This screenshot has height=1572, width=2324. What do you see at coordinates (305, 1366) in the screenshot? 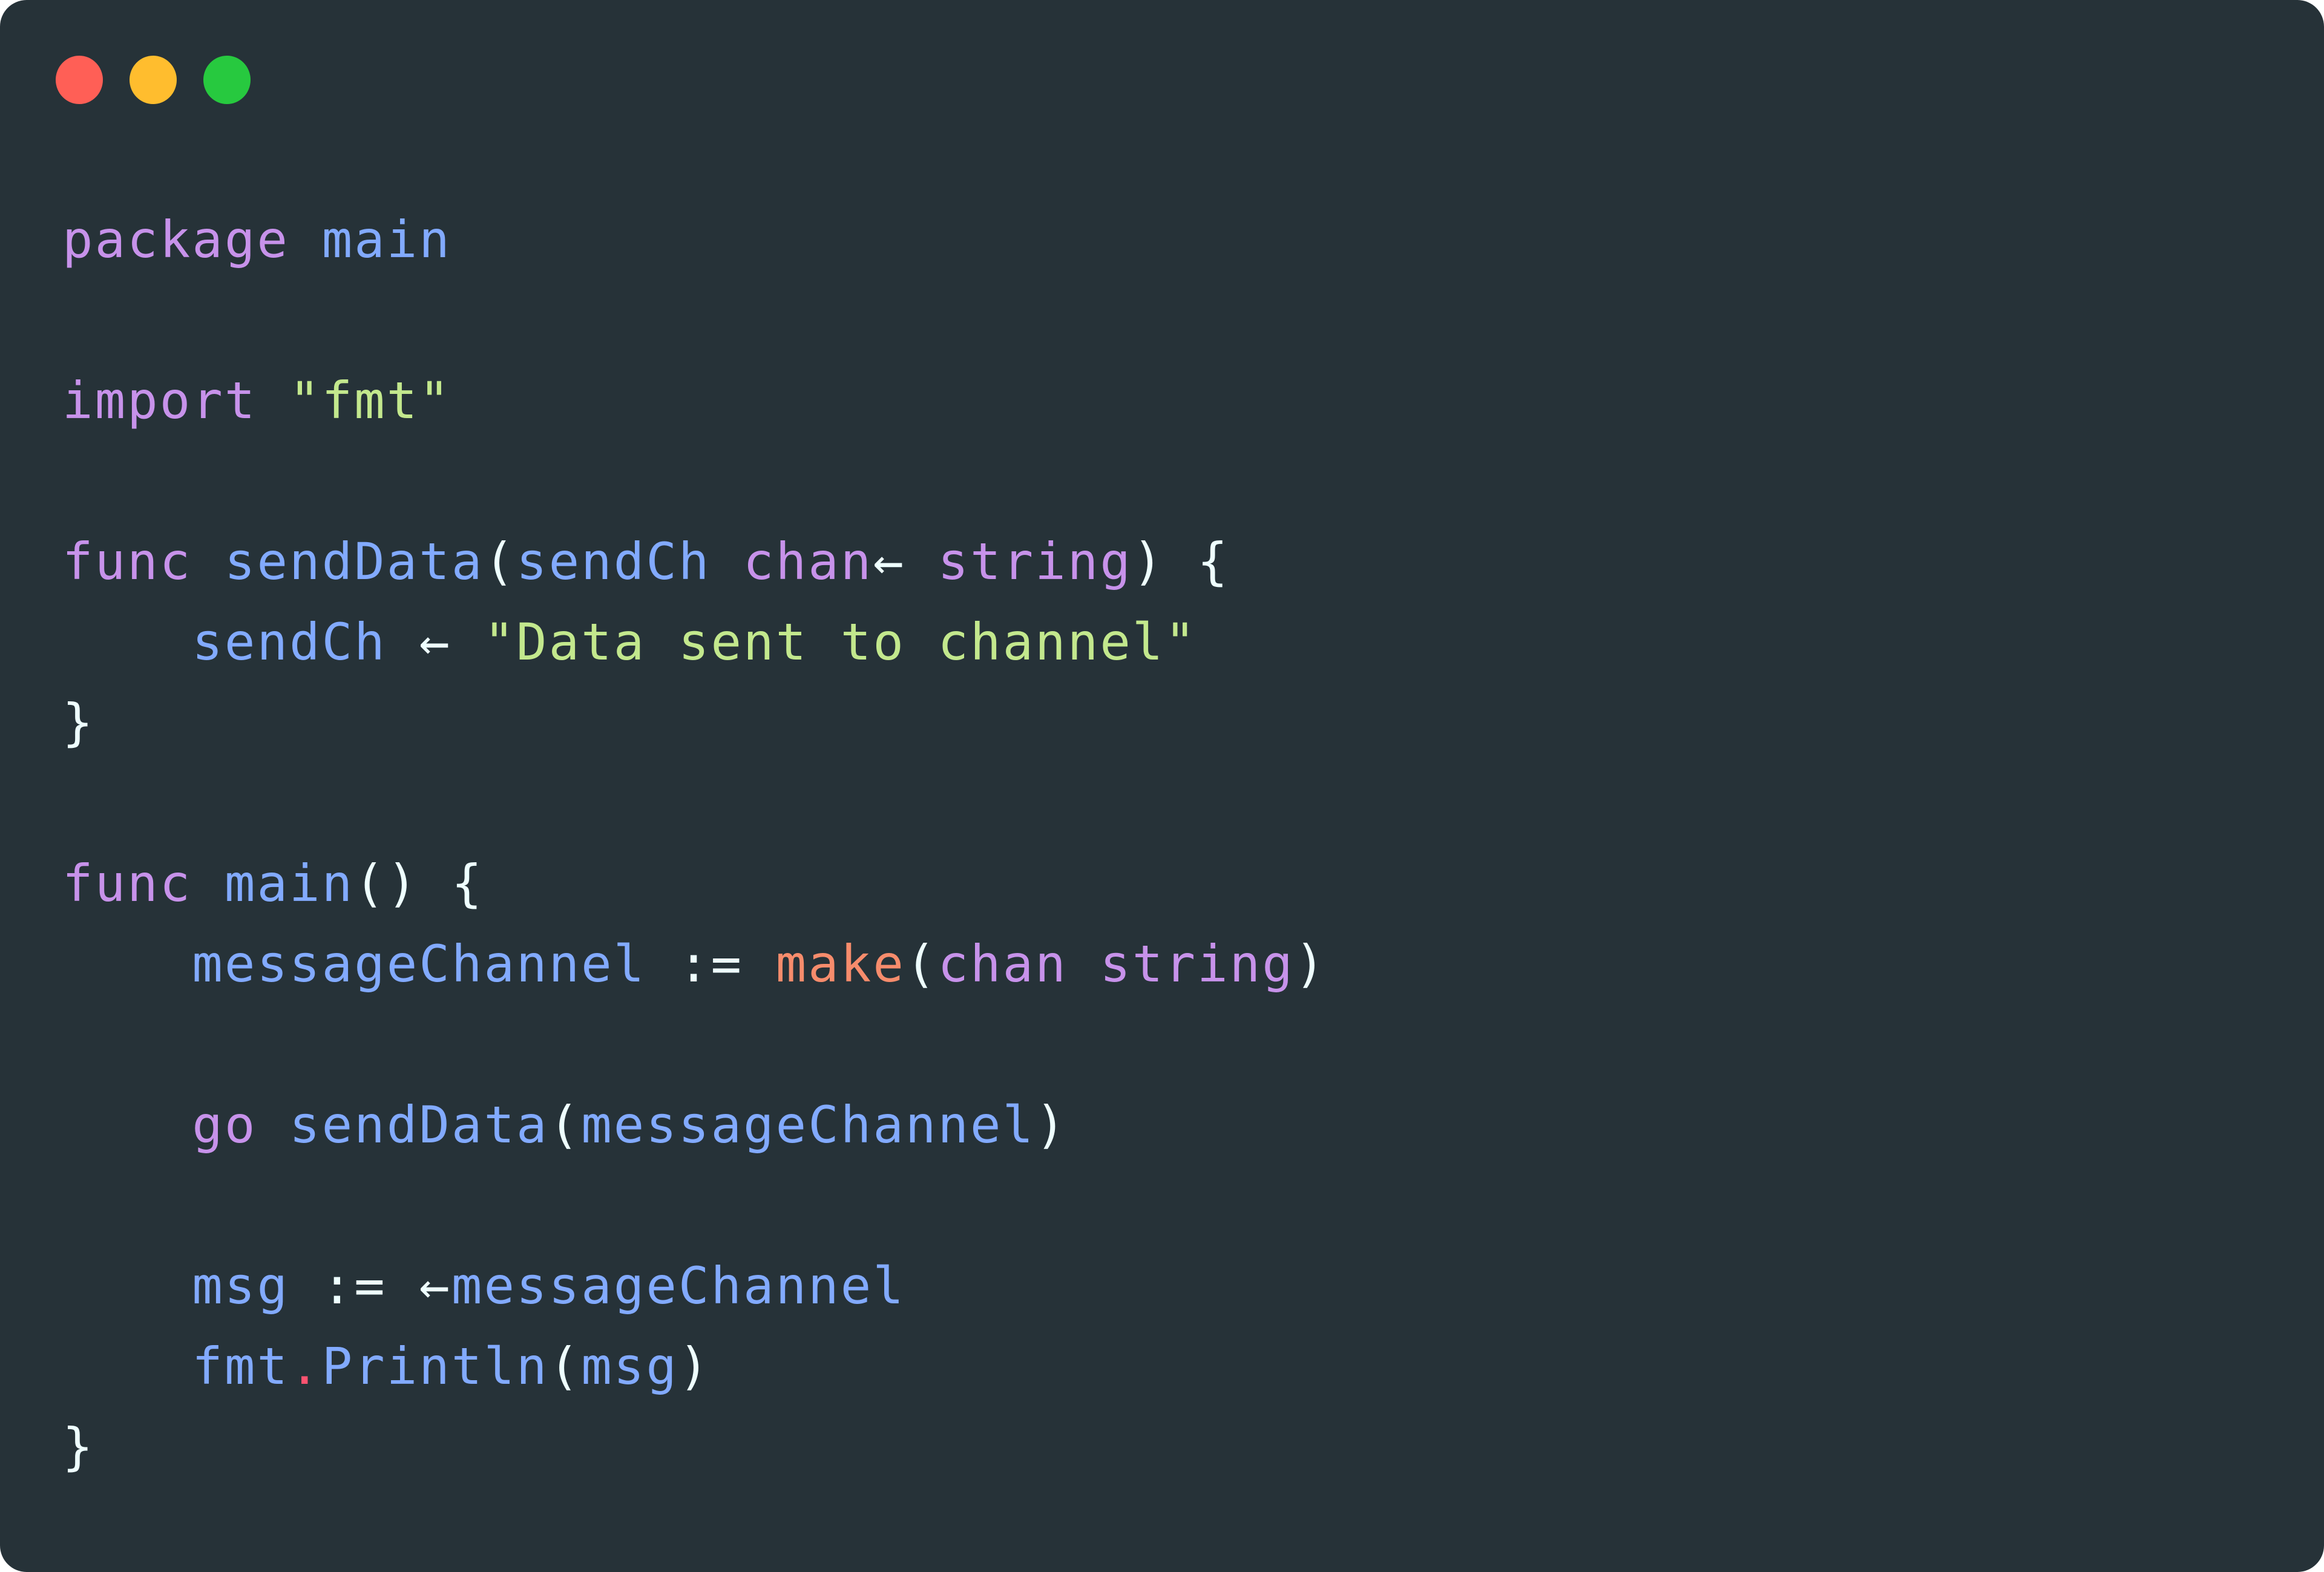
I see `code-token: .` at bounding box center [305, 1366].